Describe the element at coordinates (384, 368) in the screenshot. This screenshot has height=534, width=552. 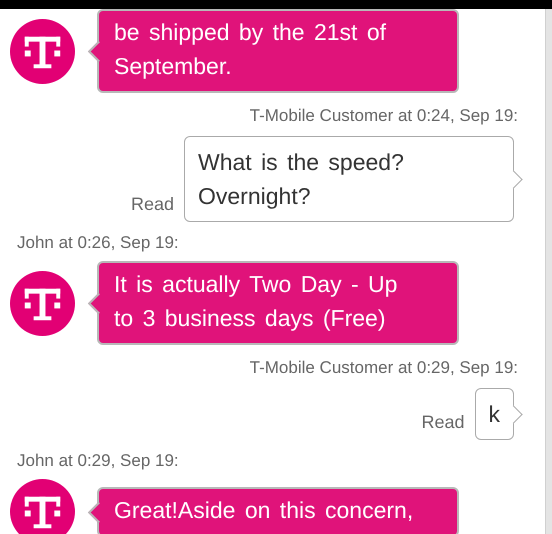
I see `message-header: T-Mobile Customer at 0:29, Sep 19:` at that location.